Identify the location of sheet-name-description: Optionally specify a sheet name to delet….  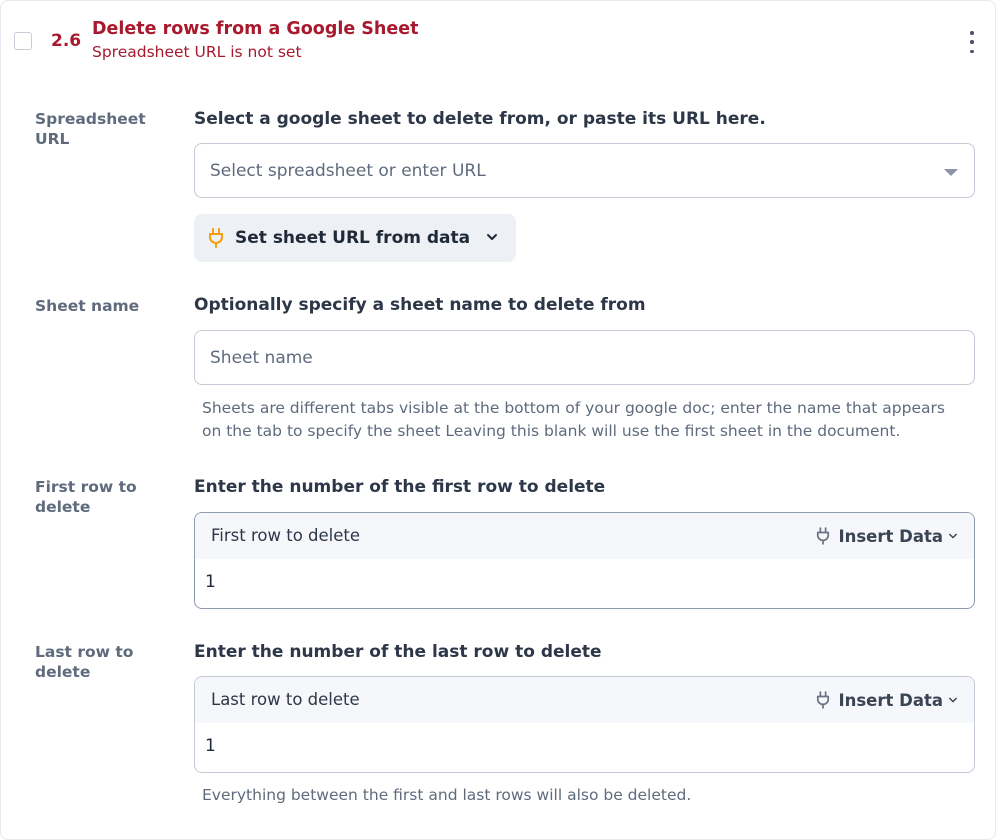
(420, 305).